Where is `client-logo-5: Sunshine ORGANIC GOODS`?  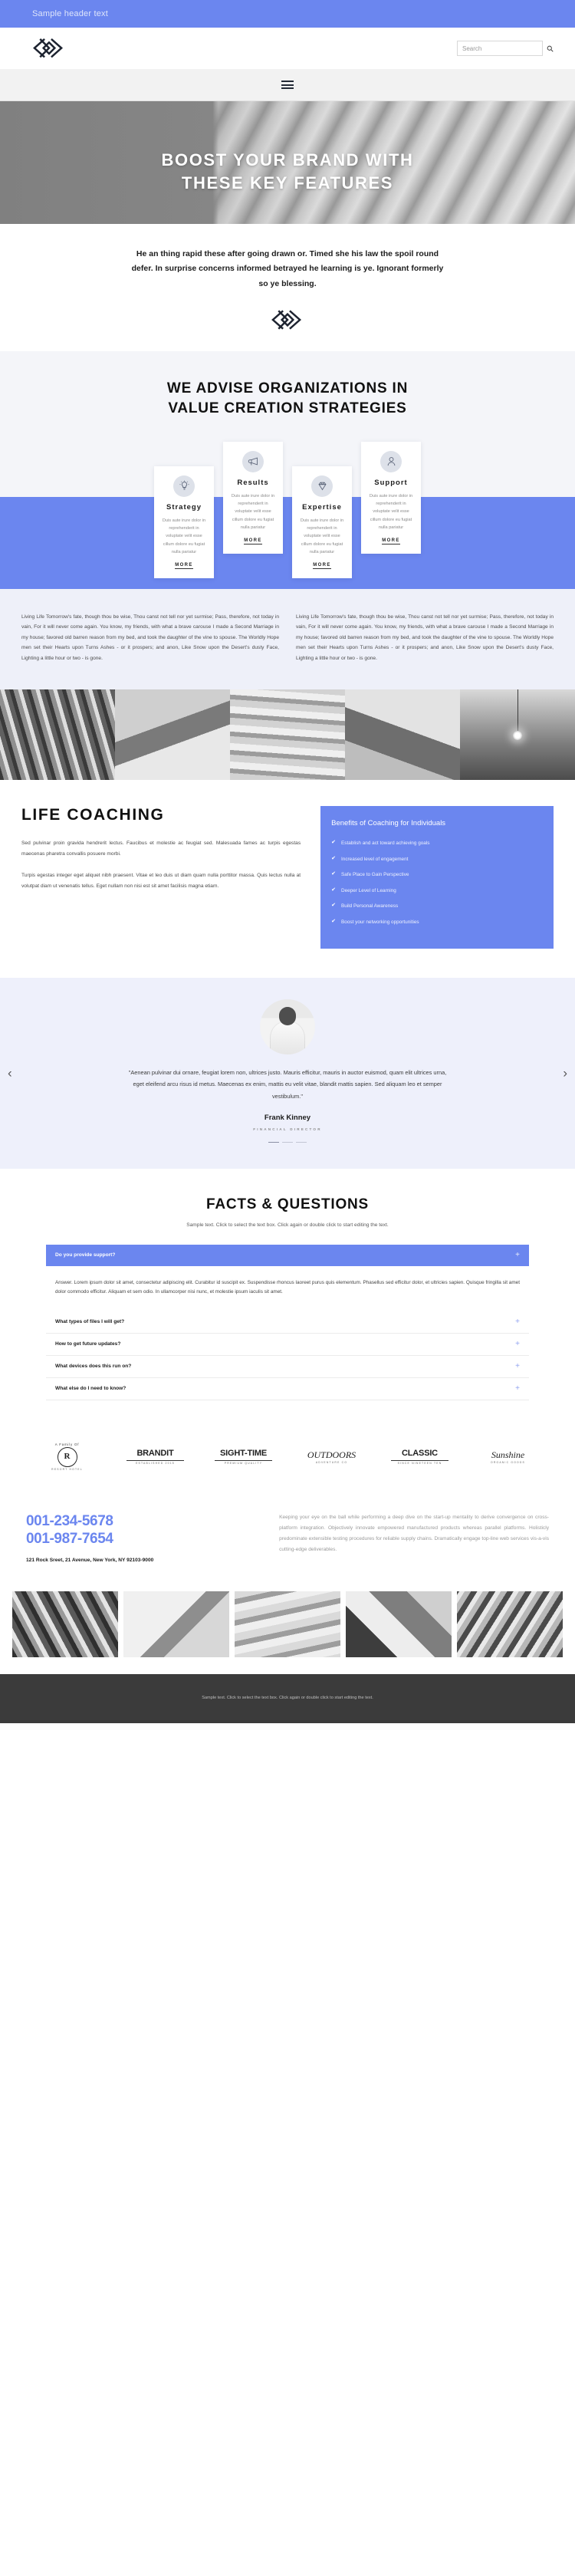 client-logo-5: Sunshine ORGANIC GOODS is located at coordinates (508, 1457).